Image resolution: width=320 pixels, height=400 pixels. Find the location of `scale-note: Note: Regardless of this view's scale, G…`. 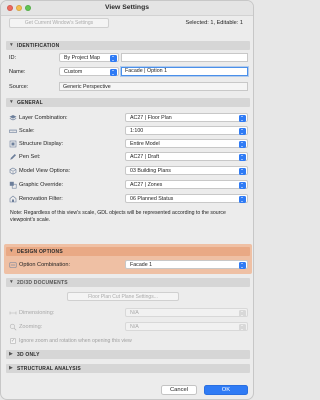

scale-note: Note: Regardless of this view's scale, G… is located at coordinates (118, 217).